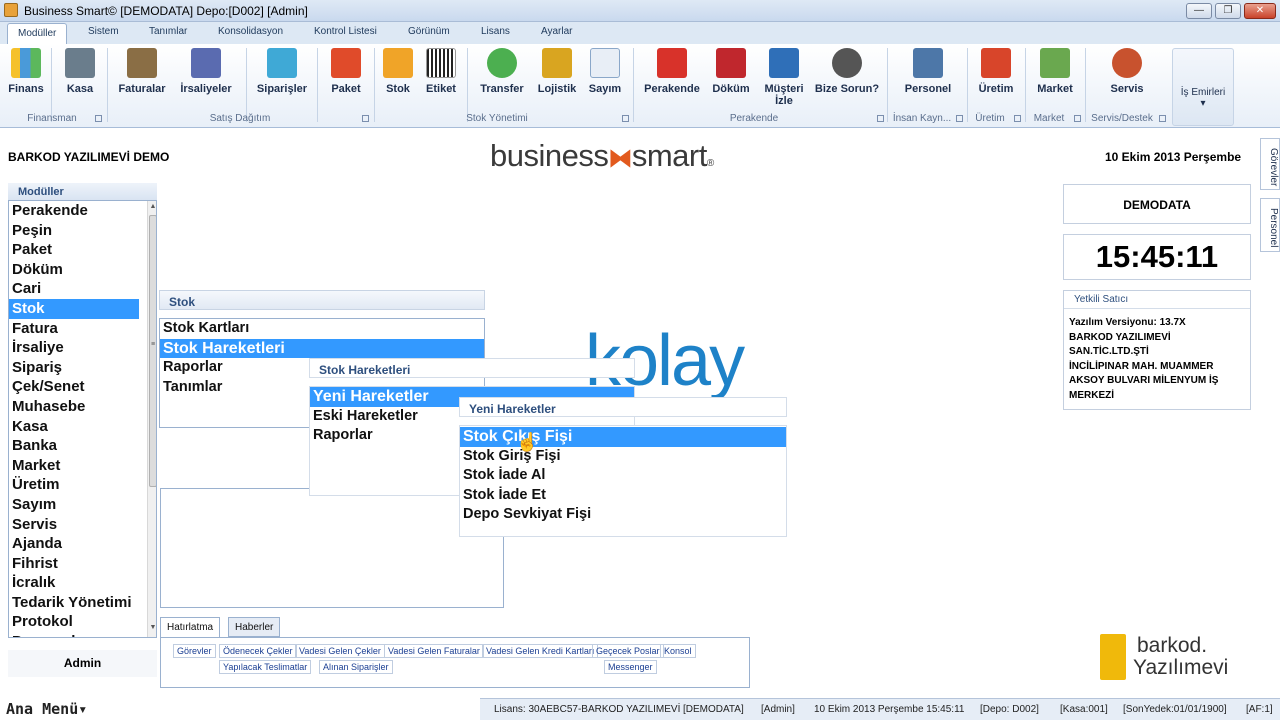 The width and height of the screenshot is (1280, 720). Describe the element at coordinates (1270, 225) in the screenshot. I see `side-tab-personel: Personel` at that location.